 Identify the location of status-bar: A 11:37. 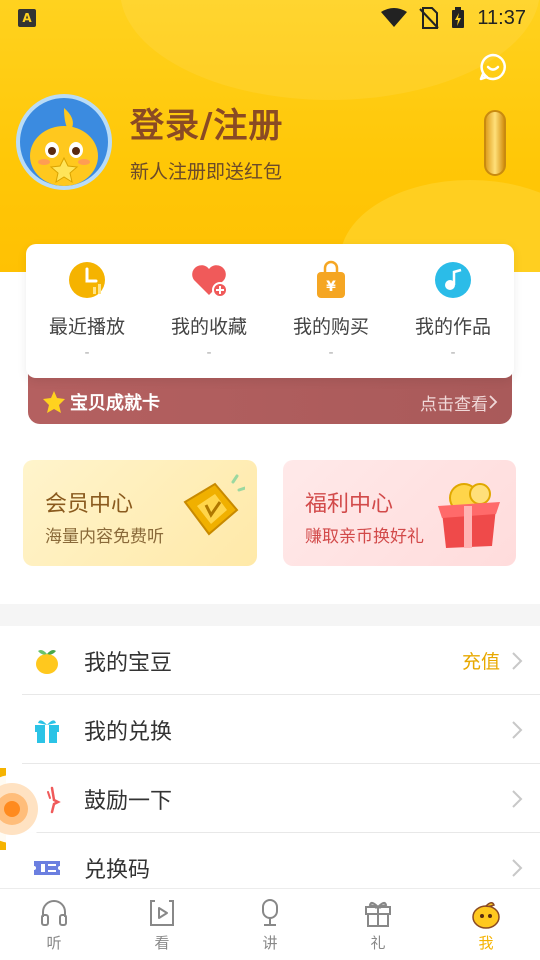
(270, 18).